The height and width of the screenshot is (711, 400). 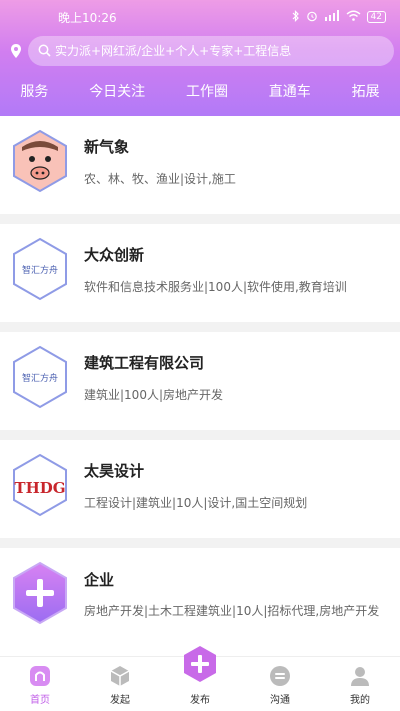 What do you see at coordinates (40, 700) in the screenshot?
I see `nav-label: 首页` at bounding box center [40, 700].